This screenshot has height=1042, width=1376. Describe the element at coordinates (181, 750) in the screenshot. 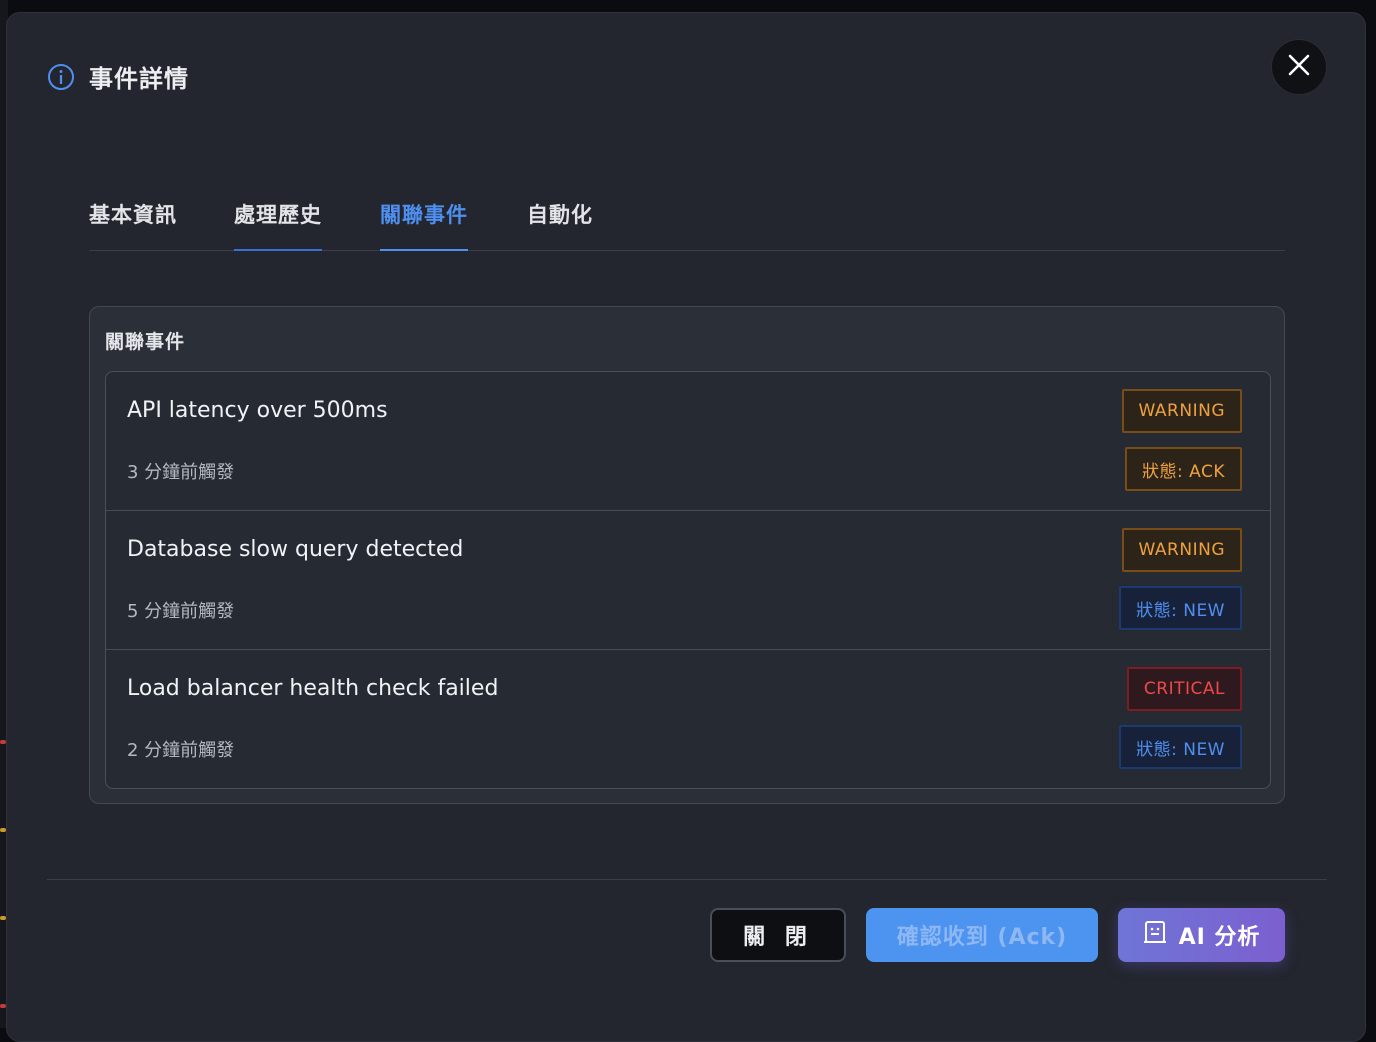

I see `event-time: 2 分鐘前觸發` at that location.